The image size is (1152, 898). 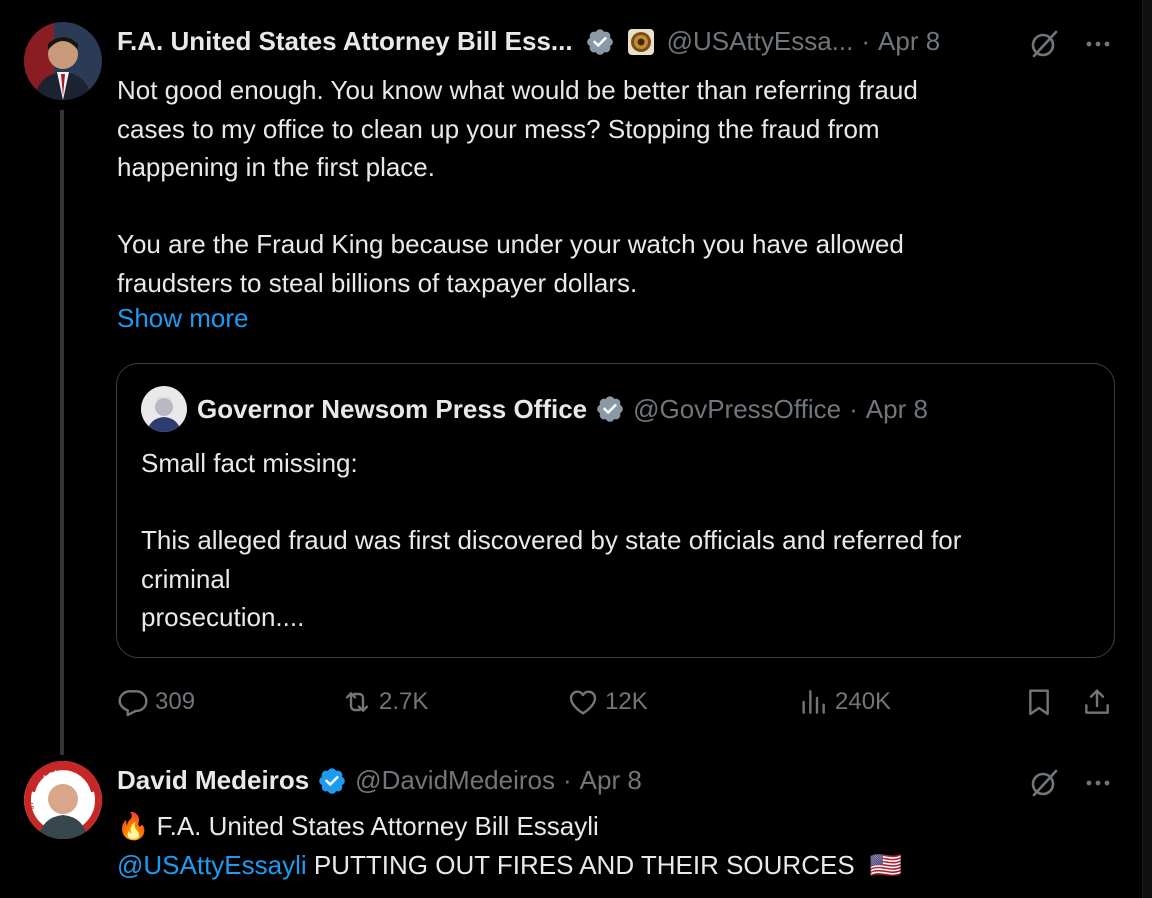 What do you see at coordinates (63, 61) in the screenshot?
I see `avatar-essayli` at bounding box center [63, 61].